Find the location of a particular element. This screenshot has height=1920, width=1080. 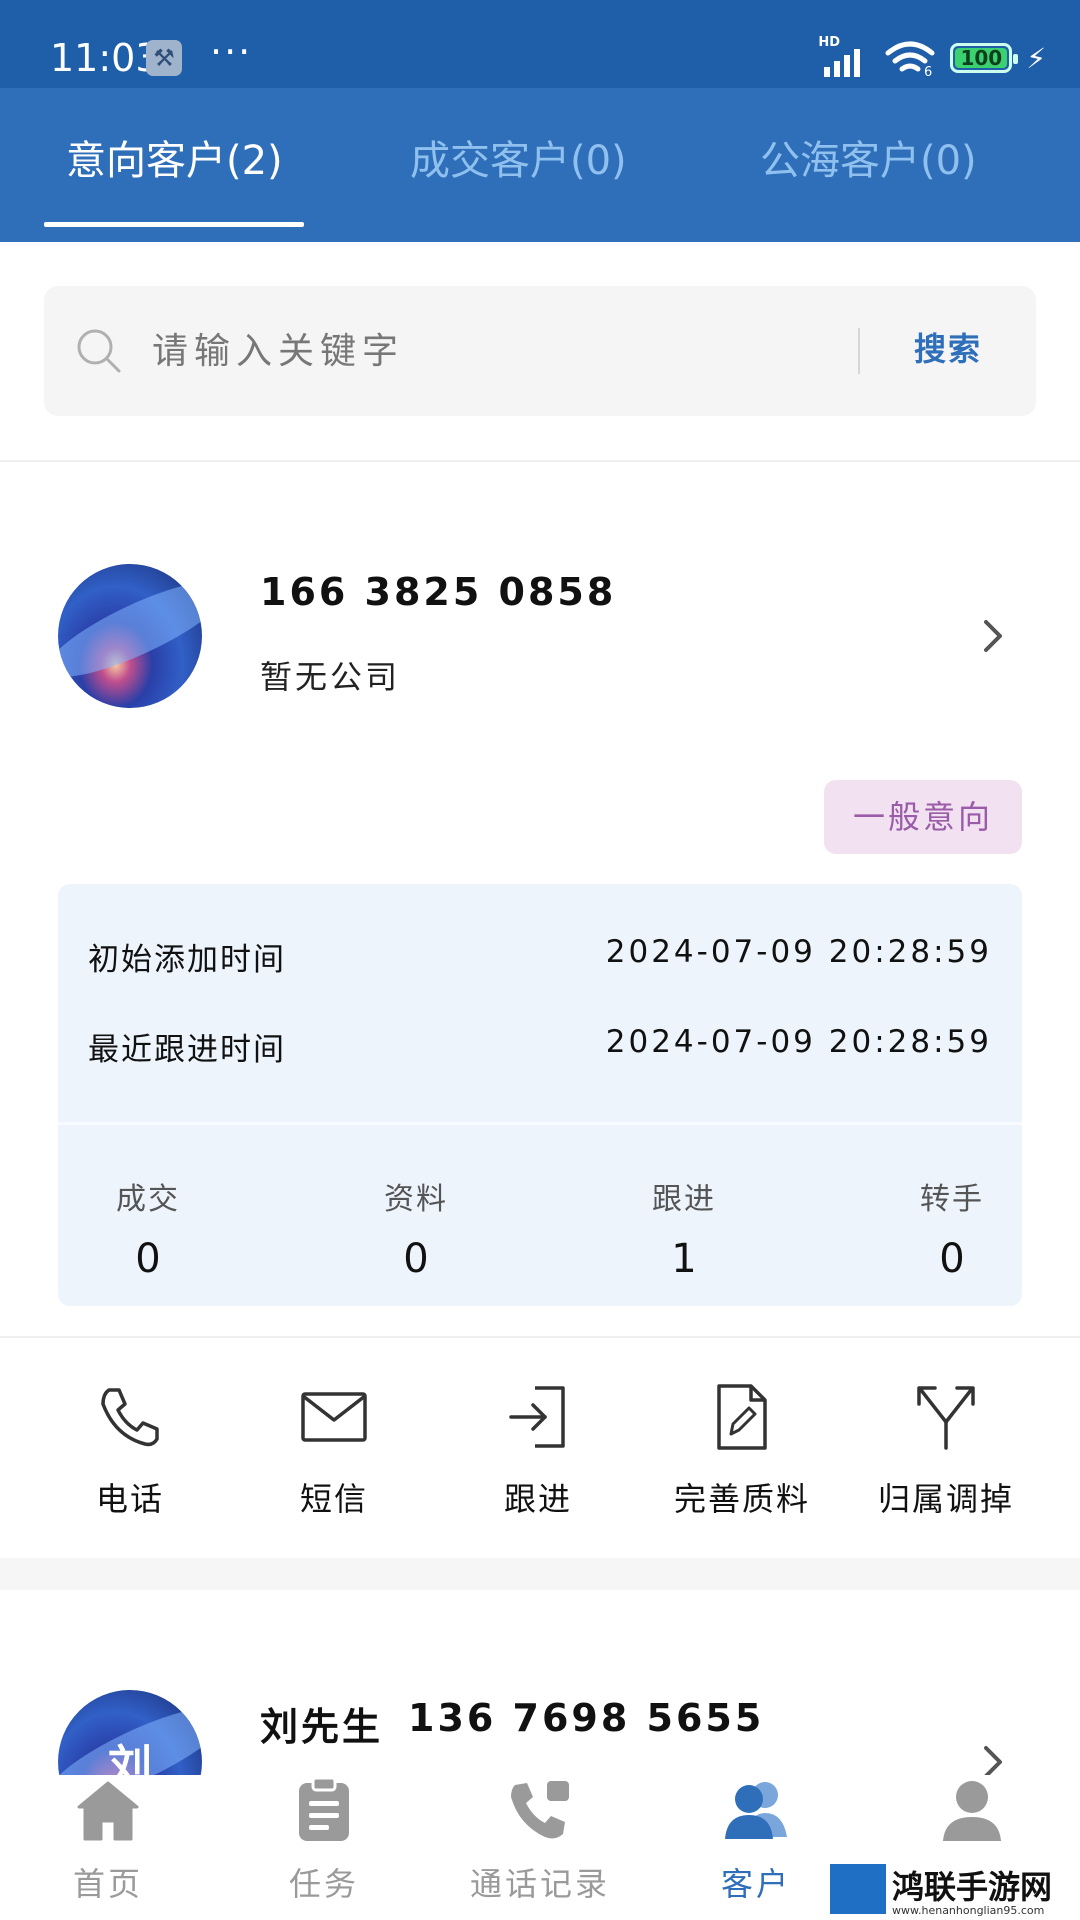

complete-info-button: 完善质料 is located at coordinates (742, 1451).